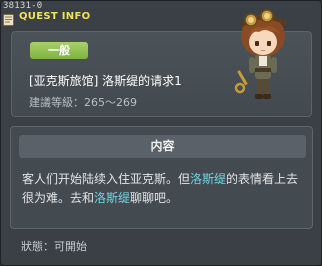 The width and height of the screenshot is (322, 266). Describe the element at coordinates (265, 60) in the screenshot. I see `npc-character-sprite` at that location.